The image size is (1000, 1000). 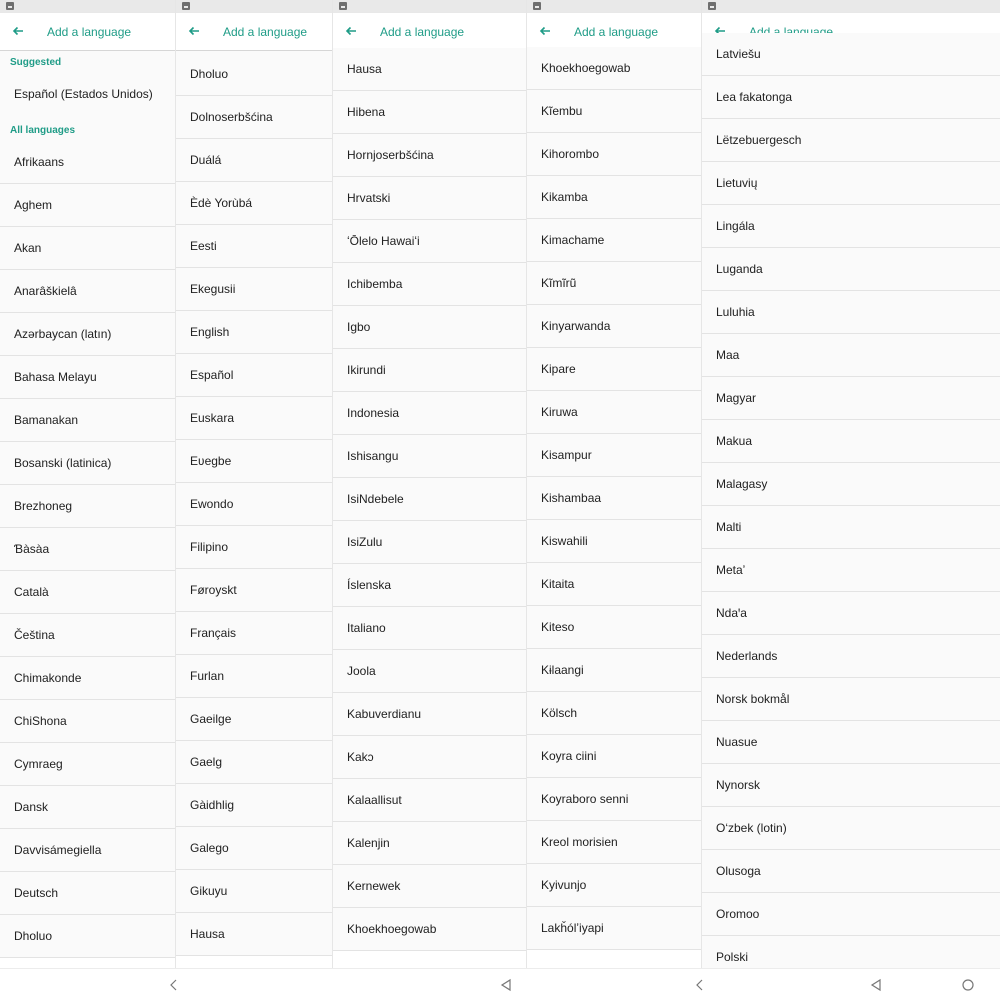 I want to click on language-list-item: English, so click(x=254, y=332).